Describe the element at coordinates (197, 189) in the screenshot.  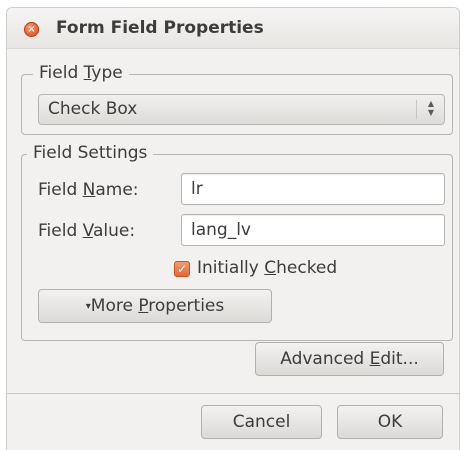
I see `field-name-value: lr` at that location.